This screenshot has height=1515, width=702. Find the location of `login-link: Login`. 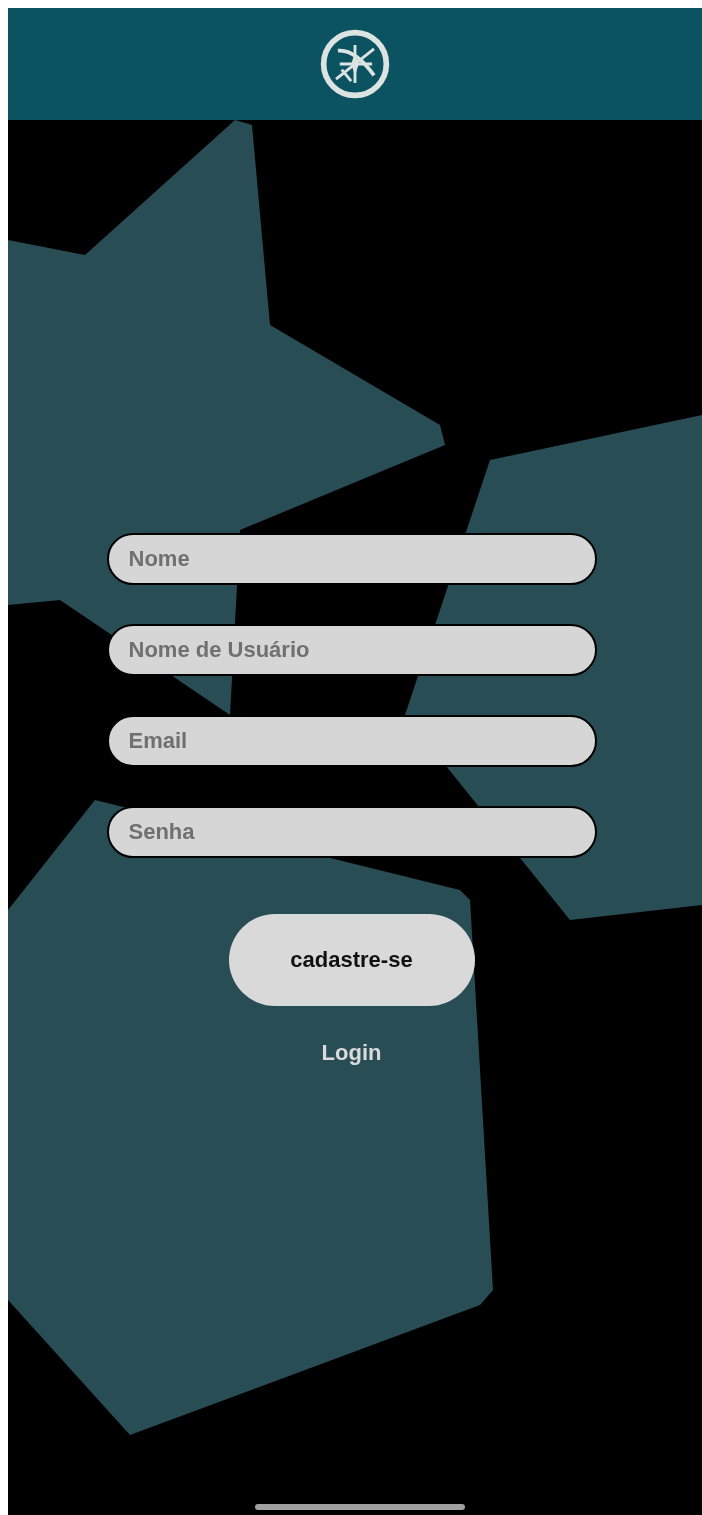

login-link: Login is located at coordinates (351, 1053).